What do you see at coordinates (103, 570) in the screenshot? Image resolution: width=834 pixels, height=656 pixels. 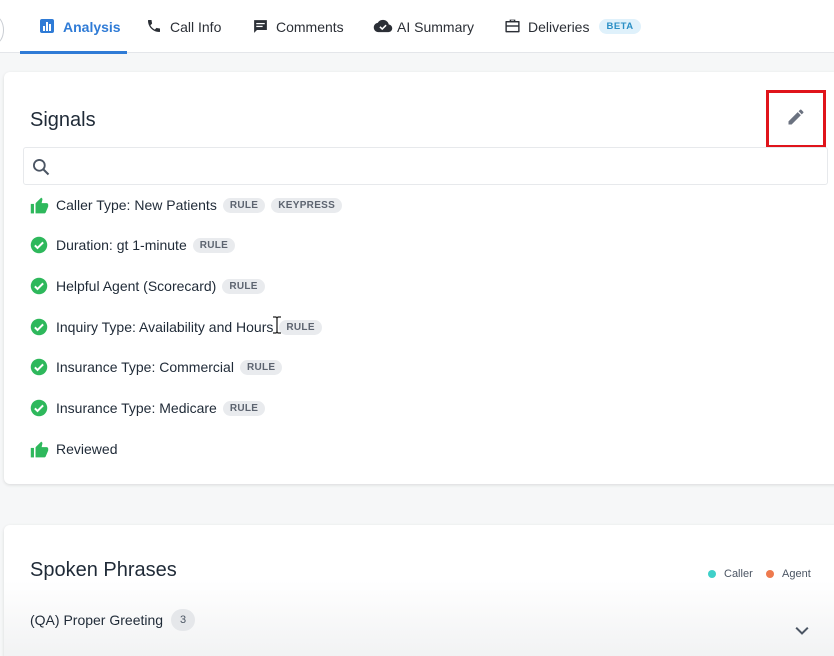 I see `spoken-phrases-title: Spoken Phrases` at bounding box center [103, 570].